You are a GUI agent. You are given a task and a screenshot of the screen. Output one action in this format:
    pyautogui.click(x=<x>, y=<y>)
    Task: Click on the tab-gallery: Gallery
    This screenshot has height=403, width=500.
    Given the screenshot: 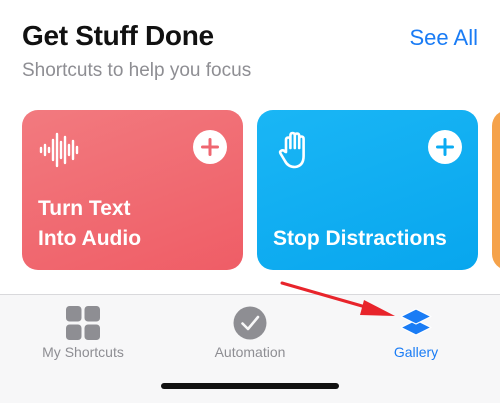 What is the action you would take?
    pyautogui.click(x=416, y=335)
    